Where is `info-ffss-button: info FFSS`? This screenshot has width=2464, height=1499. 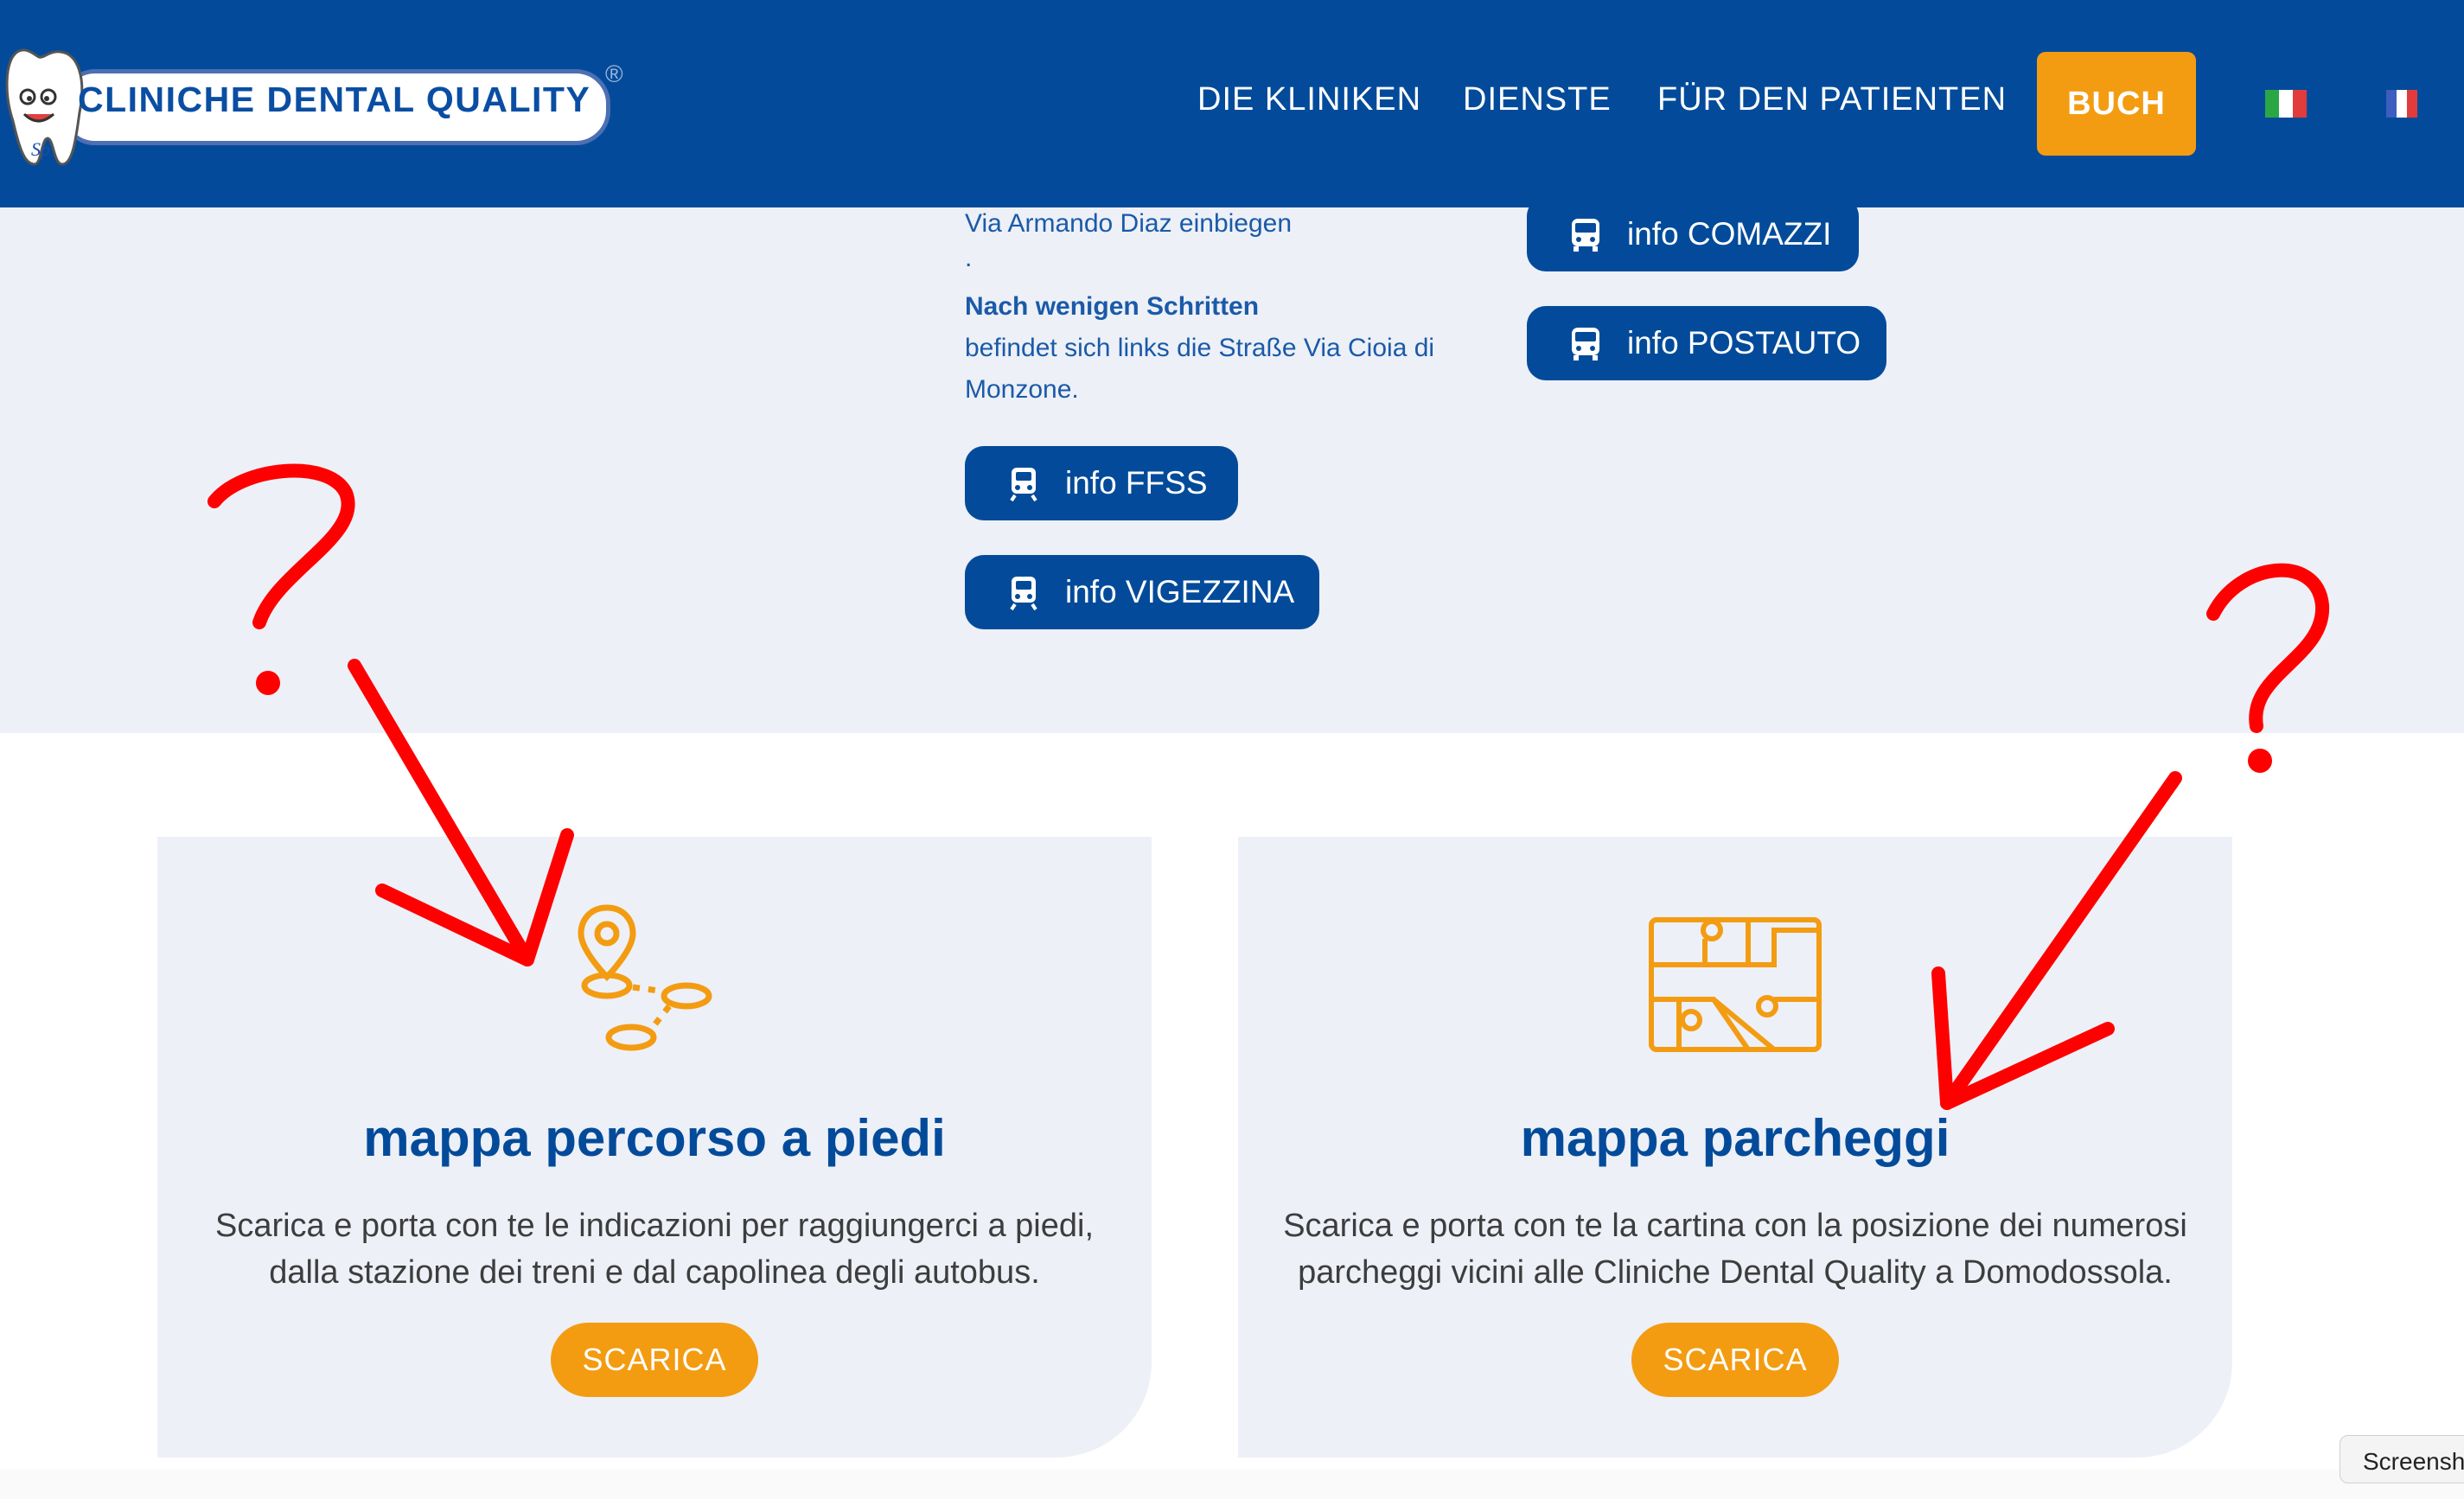 info-ffss-button: info FFSS is located at coordinates (1101, 483).